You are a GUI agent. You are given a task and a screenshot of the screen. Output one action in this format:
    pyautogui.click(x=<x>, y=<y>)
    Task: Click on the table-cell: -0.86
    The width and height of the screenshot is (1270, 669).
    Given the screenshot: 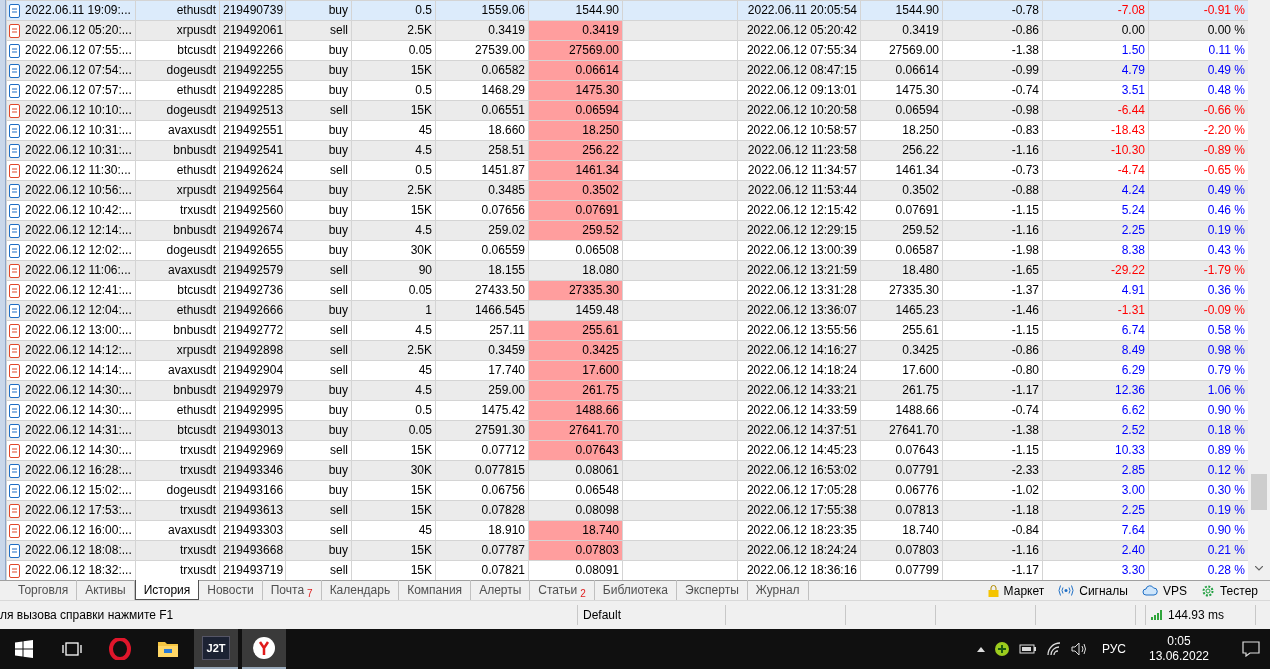 What is the action you would take?
    pyautogui.click(x=992, y=30)
    